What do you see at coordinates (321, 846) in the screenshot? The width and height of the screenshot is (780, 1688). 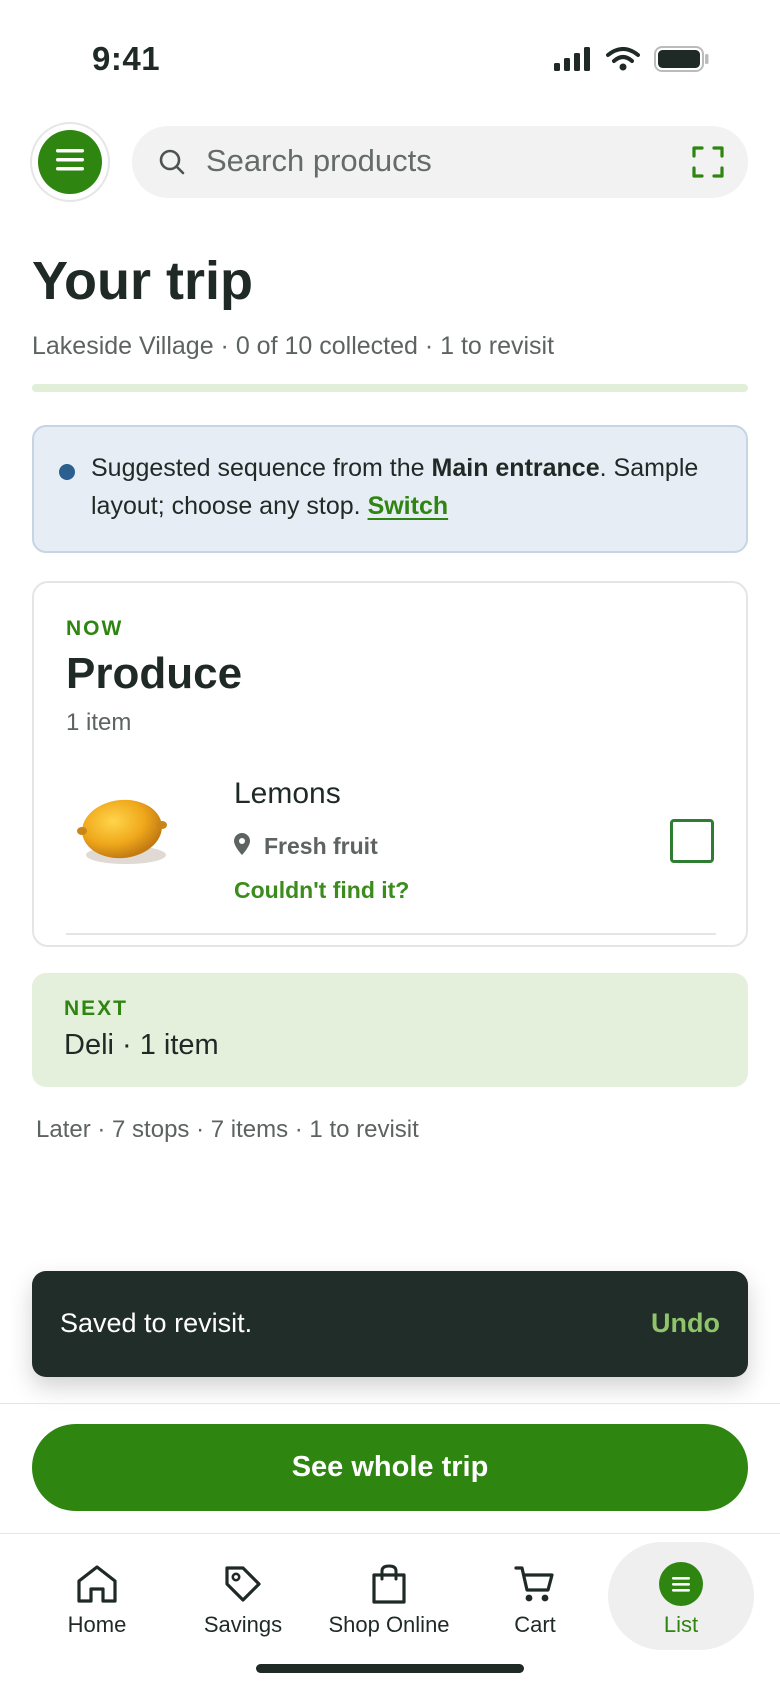 I see `item-location-text: Fresh fruit` at bounding box center [321, 846].